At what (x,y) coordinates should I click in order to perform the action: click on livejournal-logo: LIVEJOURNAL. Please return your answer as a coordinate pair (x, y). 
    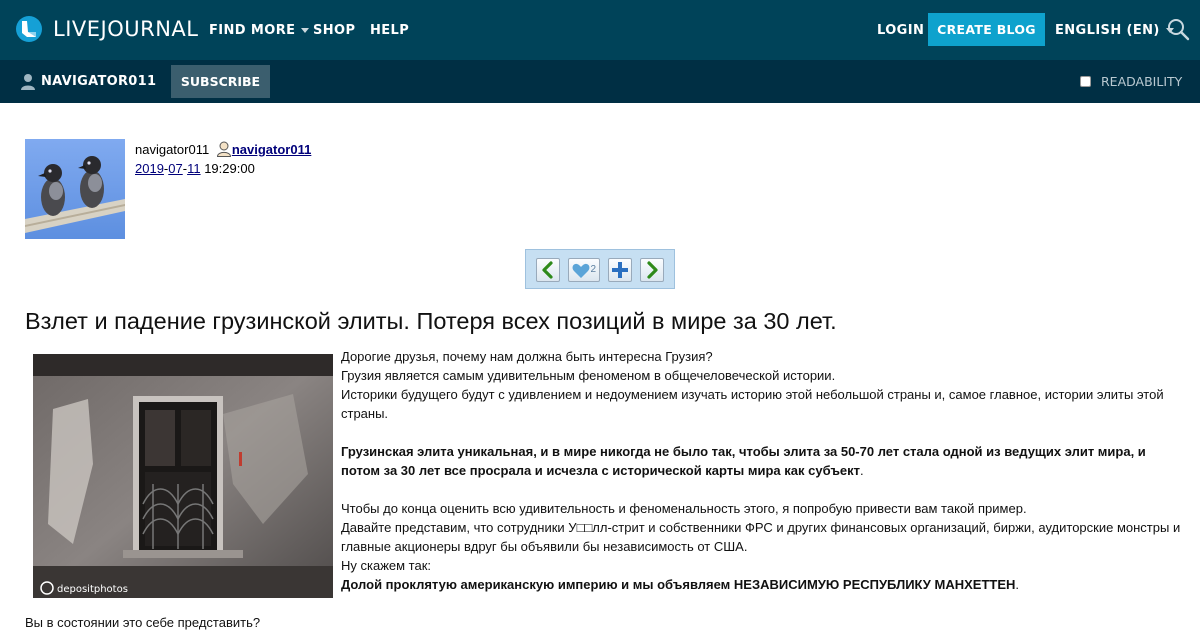
    Looking at the image, I should click on (107, 29).